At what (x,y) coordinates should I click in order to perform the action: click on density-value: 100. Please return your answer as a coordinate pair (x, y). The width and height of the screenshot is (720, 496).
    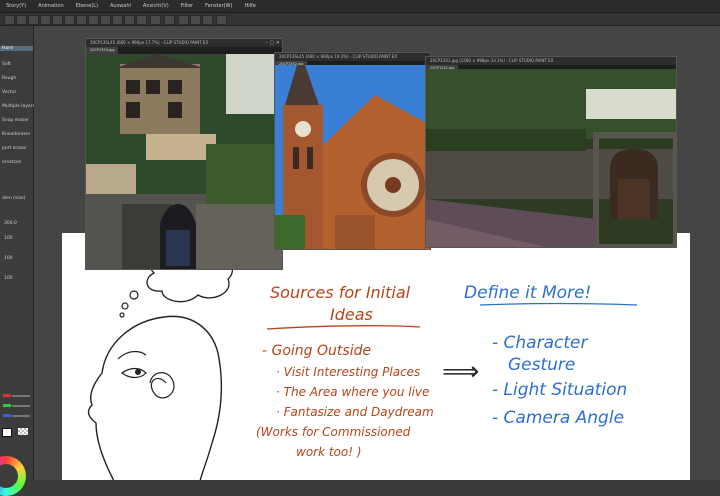
    Looking at the image, I should click on (8, 278).